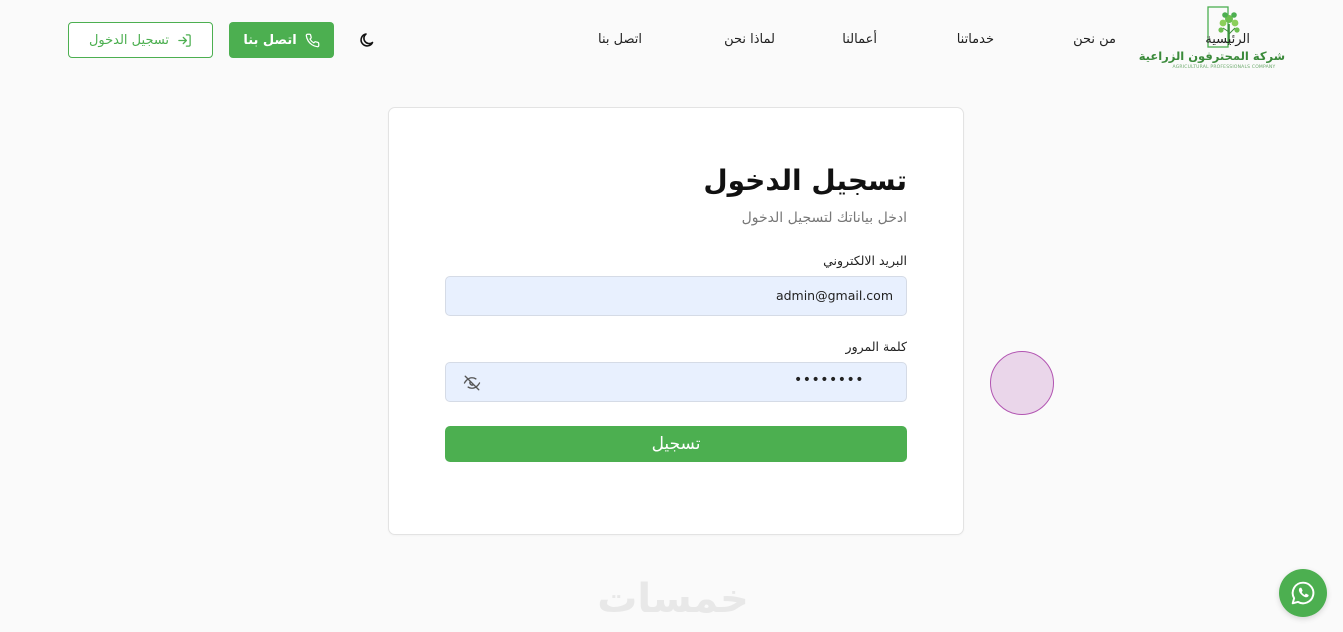  I want to click on login-title: تسجيل الدخول, so click(805, 180).